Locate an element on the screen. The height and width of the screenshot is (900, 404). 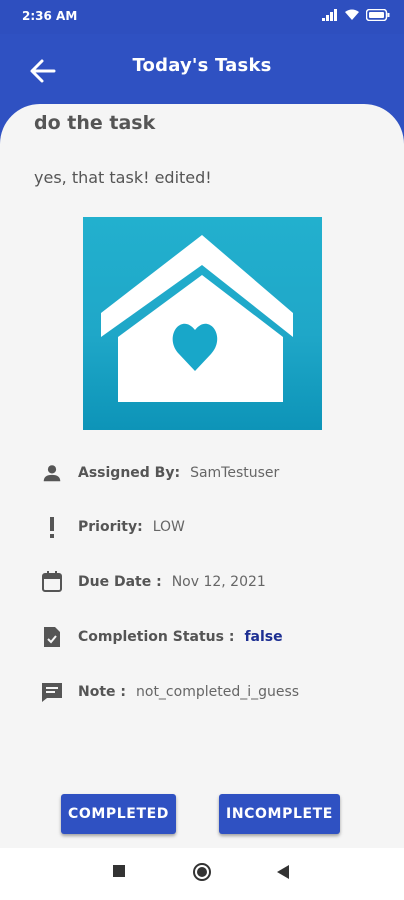
task-image is located at coordinates (202, 323).